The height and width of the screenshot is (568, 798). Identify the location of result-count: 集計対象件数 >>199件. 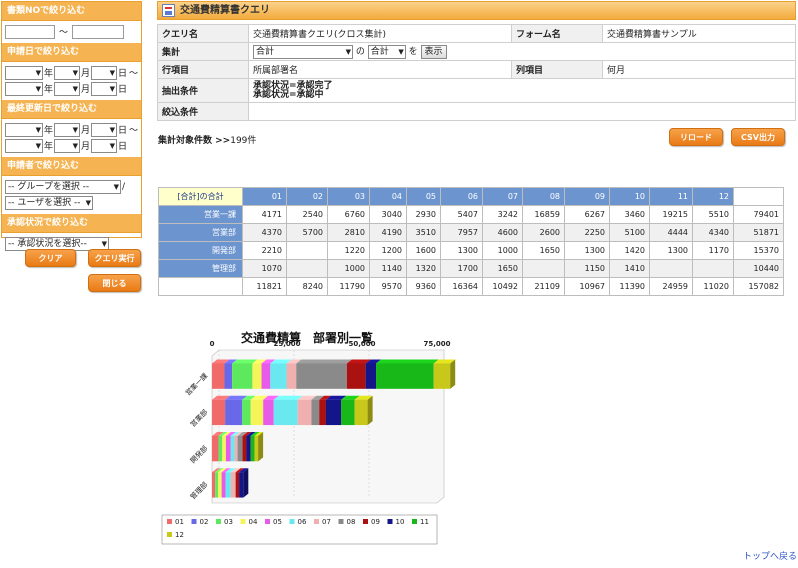
(207, 139).